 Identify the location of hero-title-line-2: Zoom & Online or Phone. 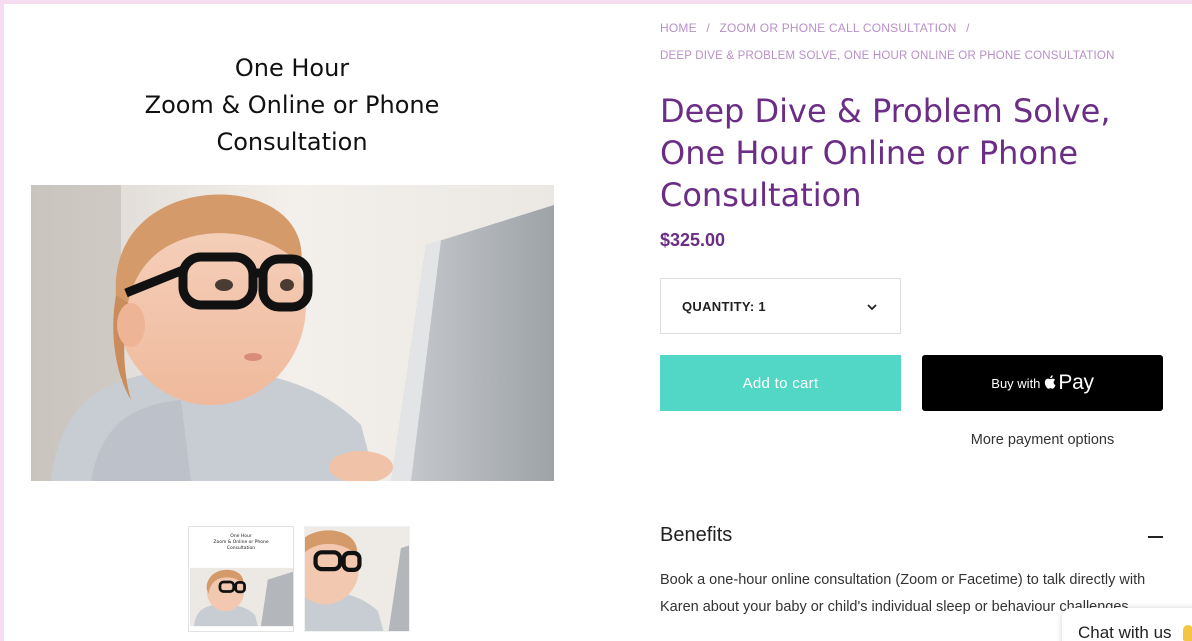
(292, 105).